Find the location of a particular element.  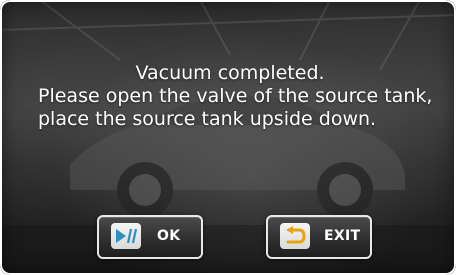

exit-button: EXIT is located at coordinates (319, 237).